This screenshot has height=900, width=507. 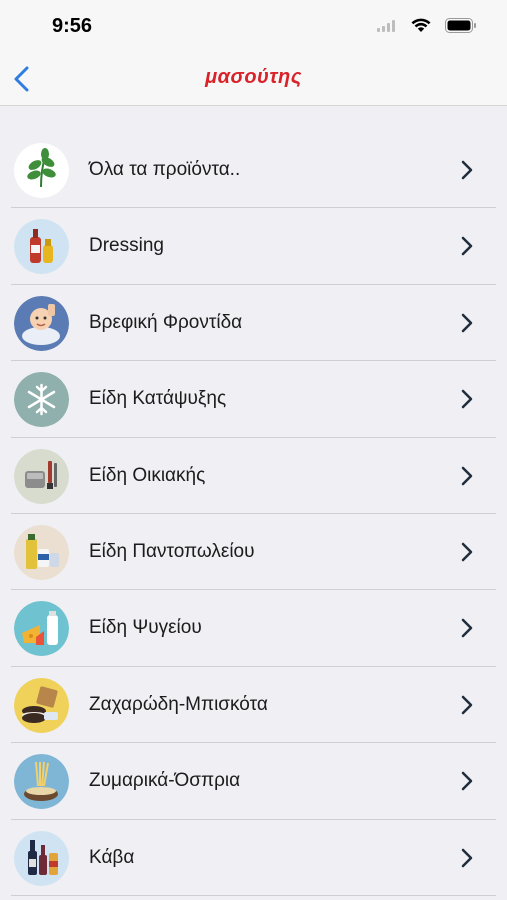 I want to click on category-label: Είδη Οικιακής, so click(x=147, y=475).